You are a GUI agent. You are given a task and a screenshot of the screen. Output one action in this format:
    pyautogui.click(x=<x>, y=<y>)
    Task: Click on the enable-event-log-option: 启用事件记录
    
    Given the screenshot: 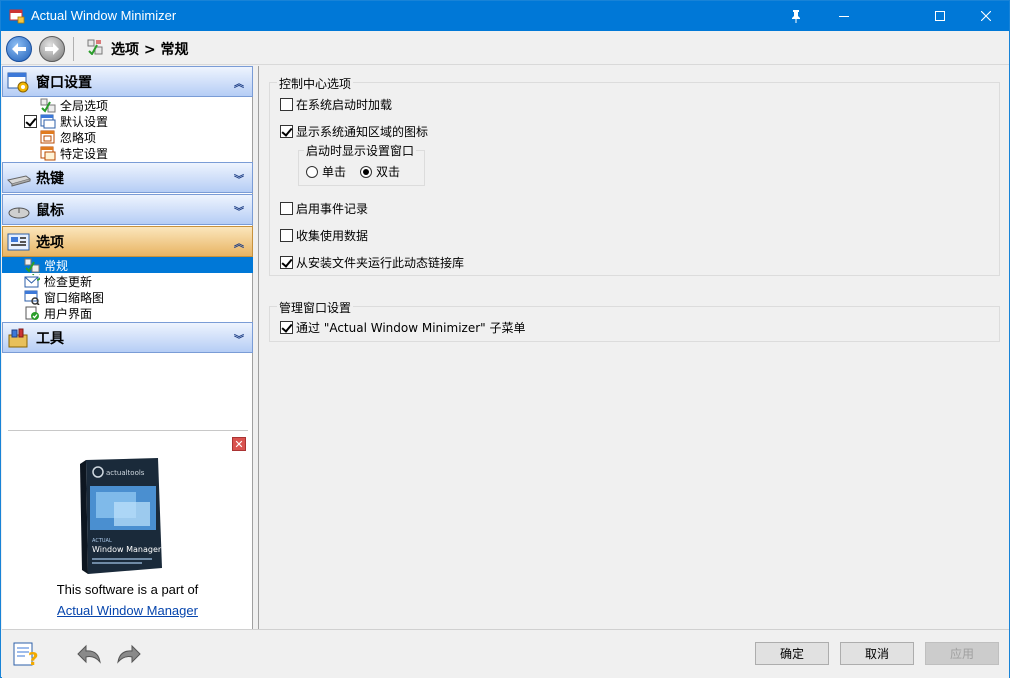 What is the action you would take?
    pyautogui.click(x=324, y=208)
    